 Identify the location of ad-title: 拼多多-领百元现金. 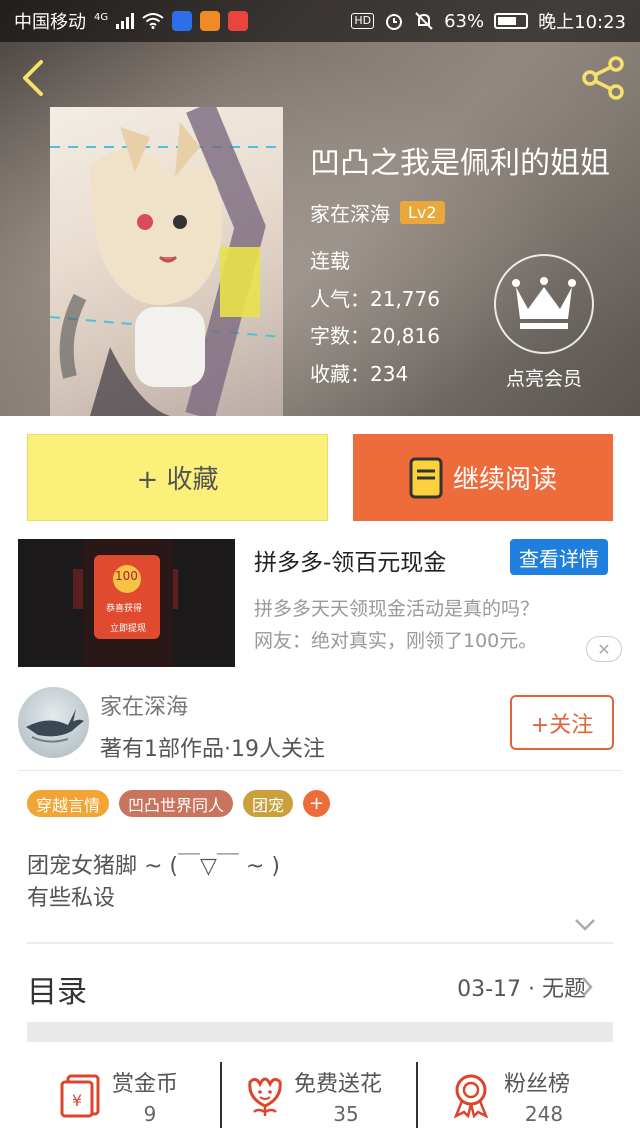
(350, 560).